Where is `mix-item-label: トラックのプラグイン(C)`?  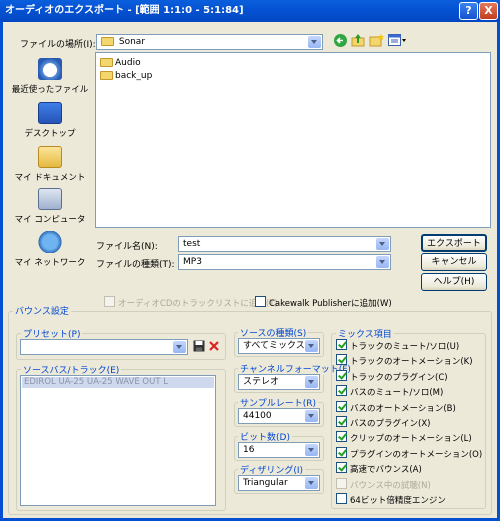
mix-item-label: トラックのプラグイン(C) is located at coordinates (399, 378).